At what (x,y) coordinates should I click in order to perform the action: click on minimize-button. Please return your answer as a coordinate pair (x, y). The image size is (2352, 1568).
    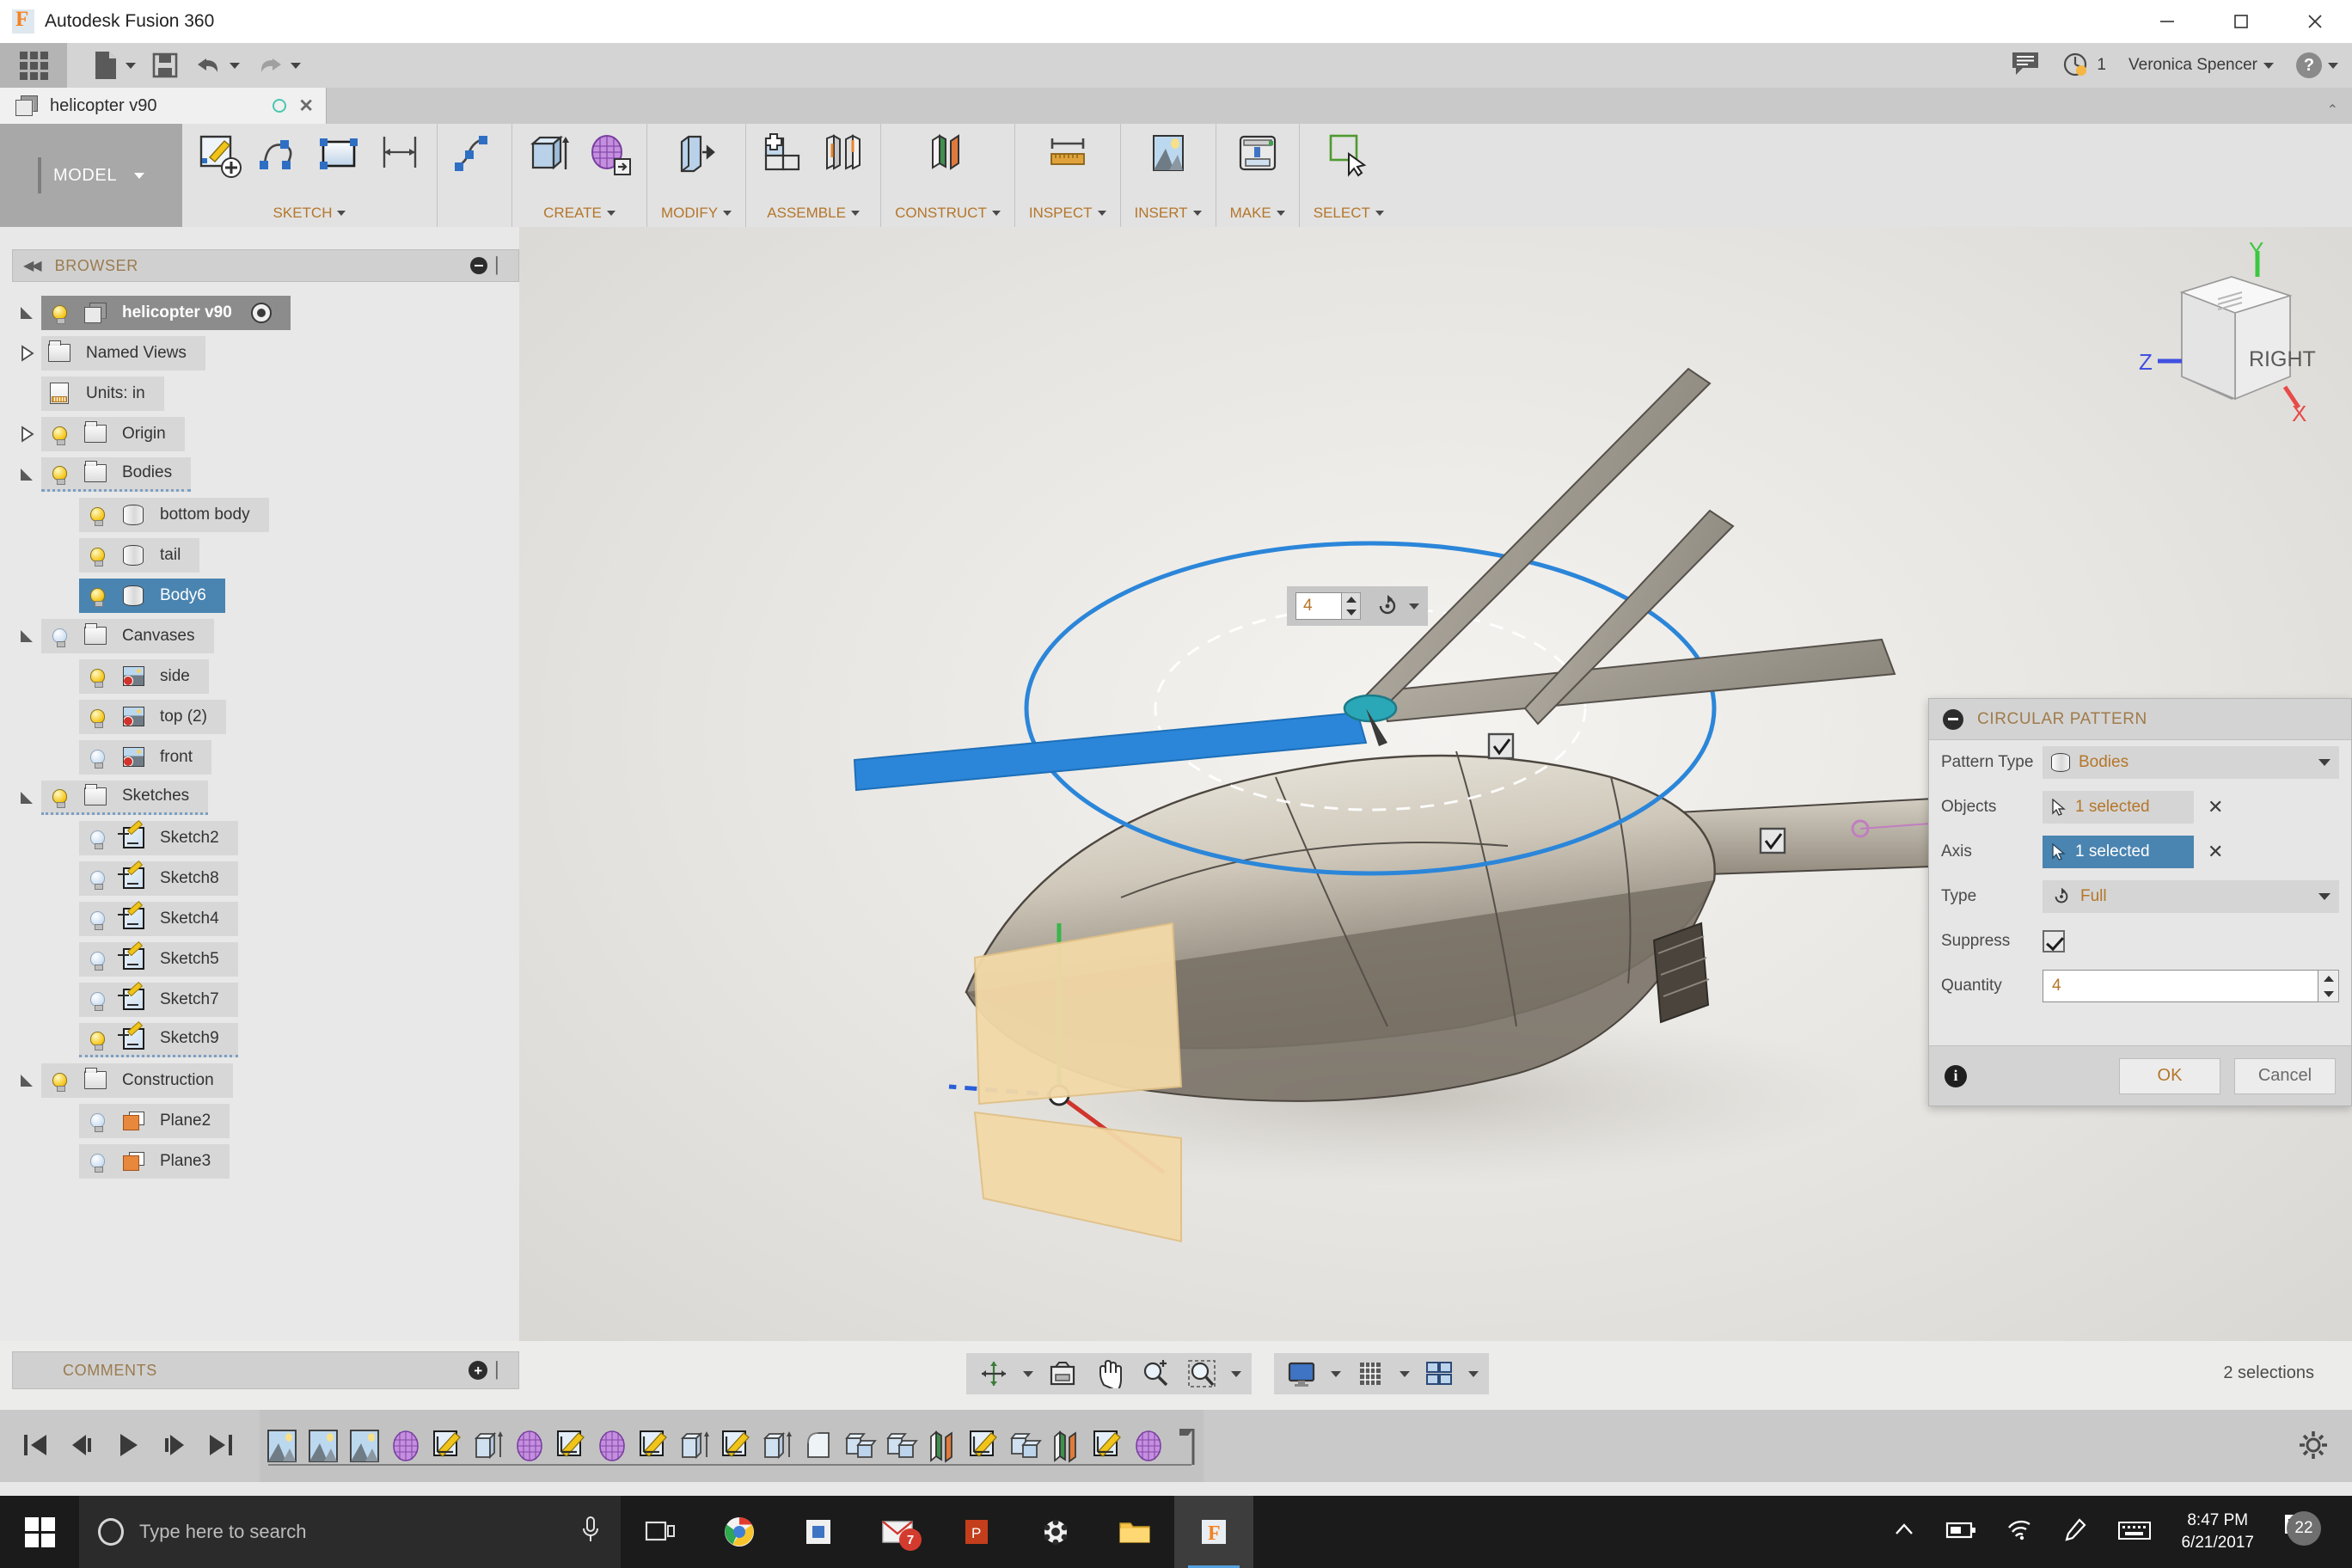
    Looking at the image, I should click on (2167, 21).